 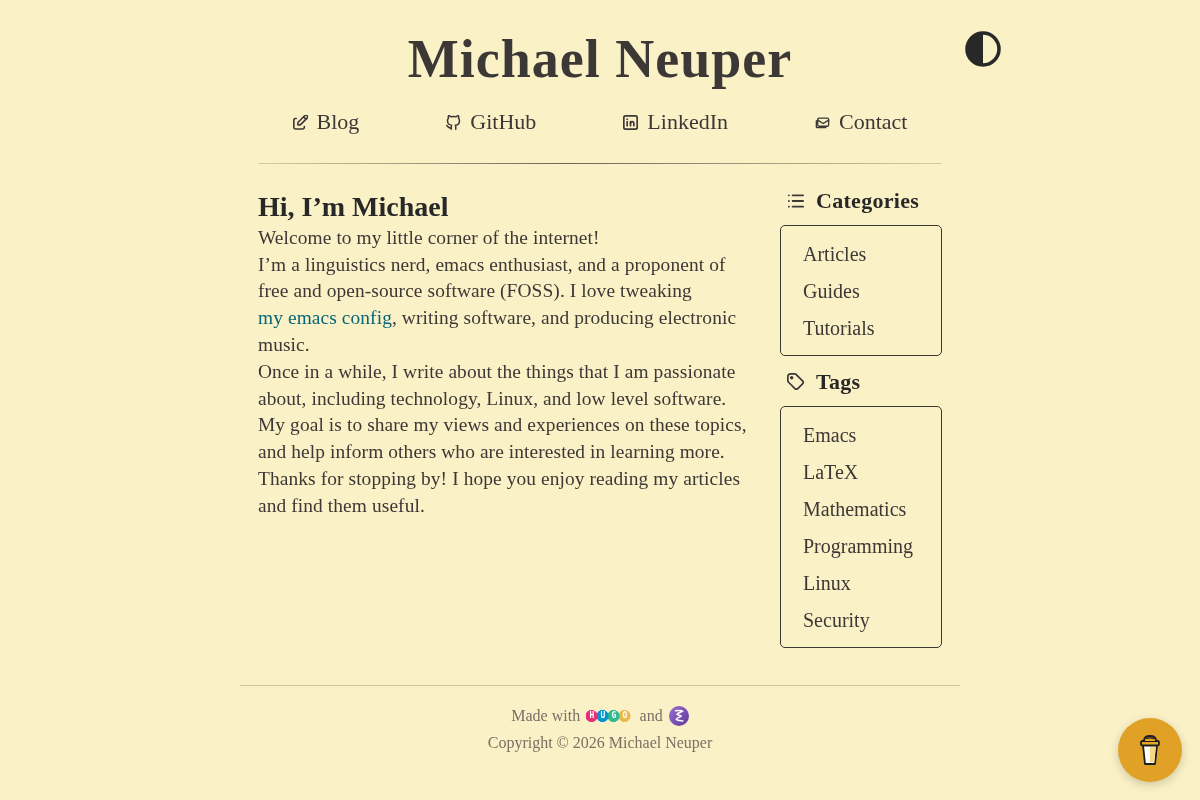 I want to click on body-paragraph: My goal is to share my views and experiences on these topics, and help inform others who are interested in learning more., so click(x=503, y=439).